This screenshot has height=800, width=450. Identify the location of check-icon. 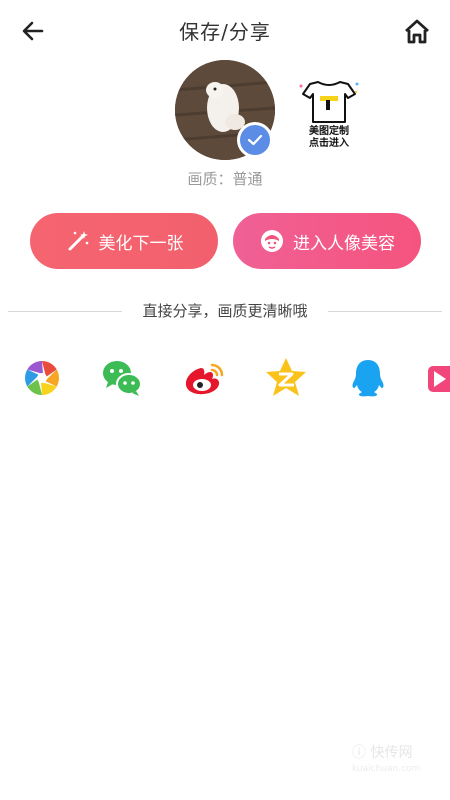
(255, 140).